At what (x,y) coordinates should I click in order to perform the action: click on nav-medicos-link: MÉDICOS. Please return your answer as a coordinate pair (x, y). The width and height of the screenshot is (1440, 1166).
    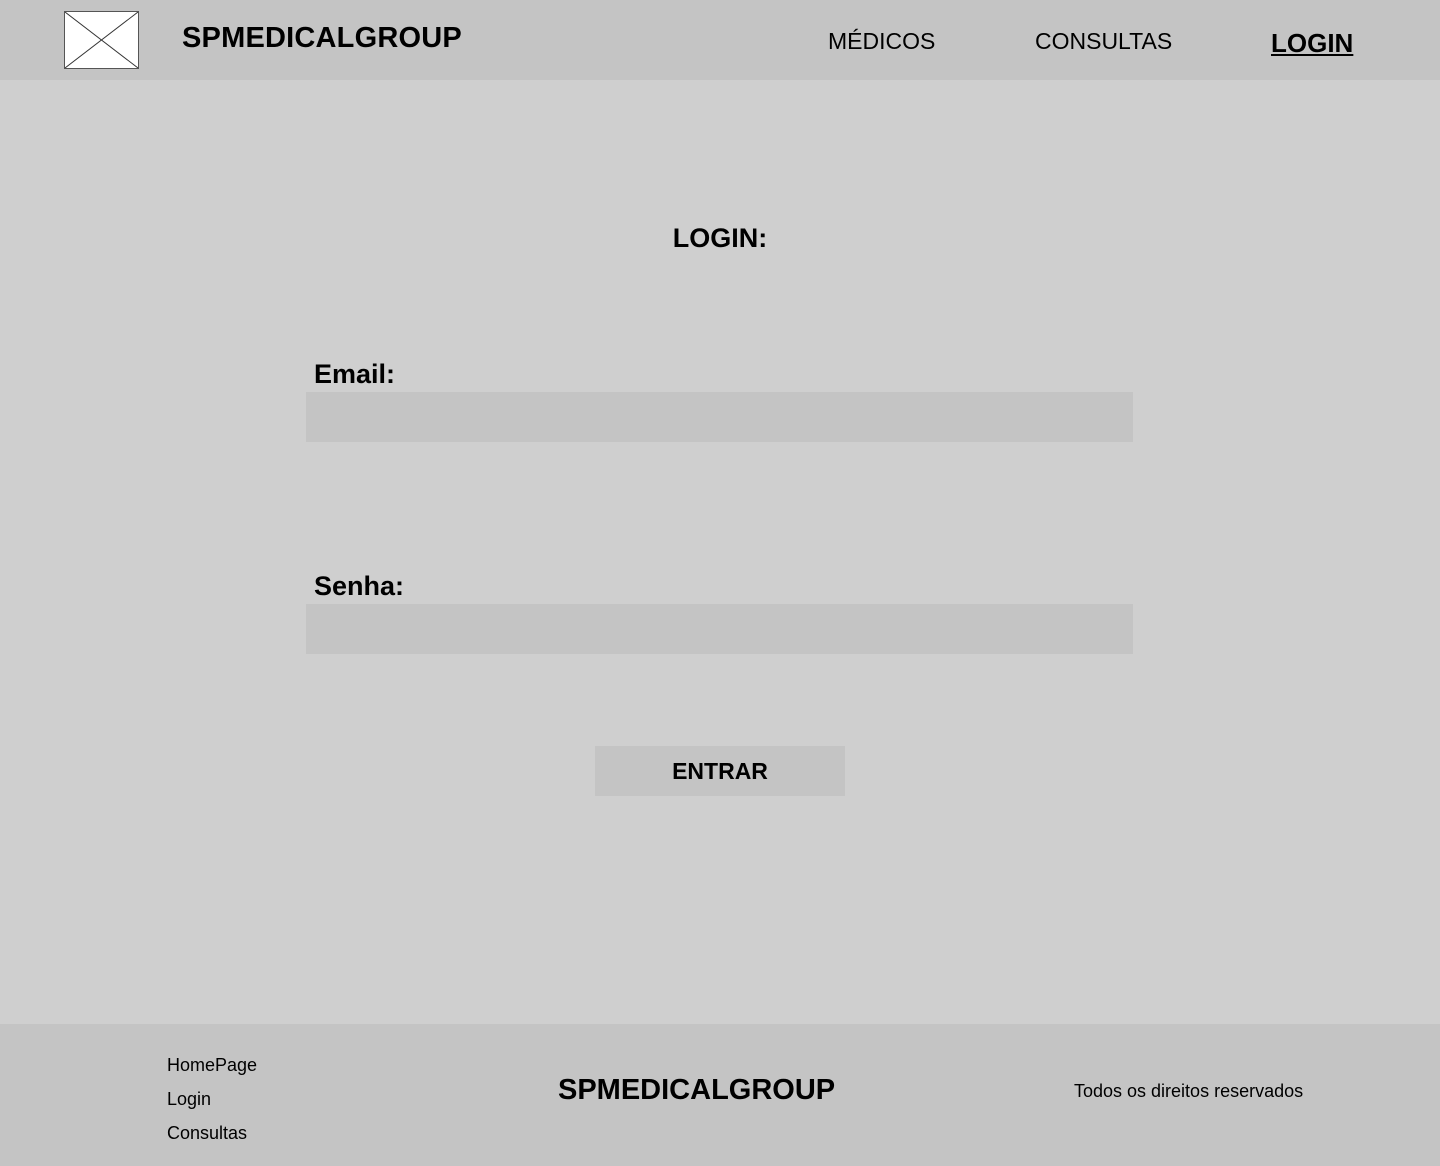
    Looking at the image, I should click on (881, 41).